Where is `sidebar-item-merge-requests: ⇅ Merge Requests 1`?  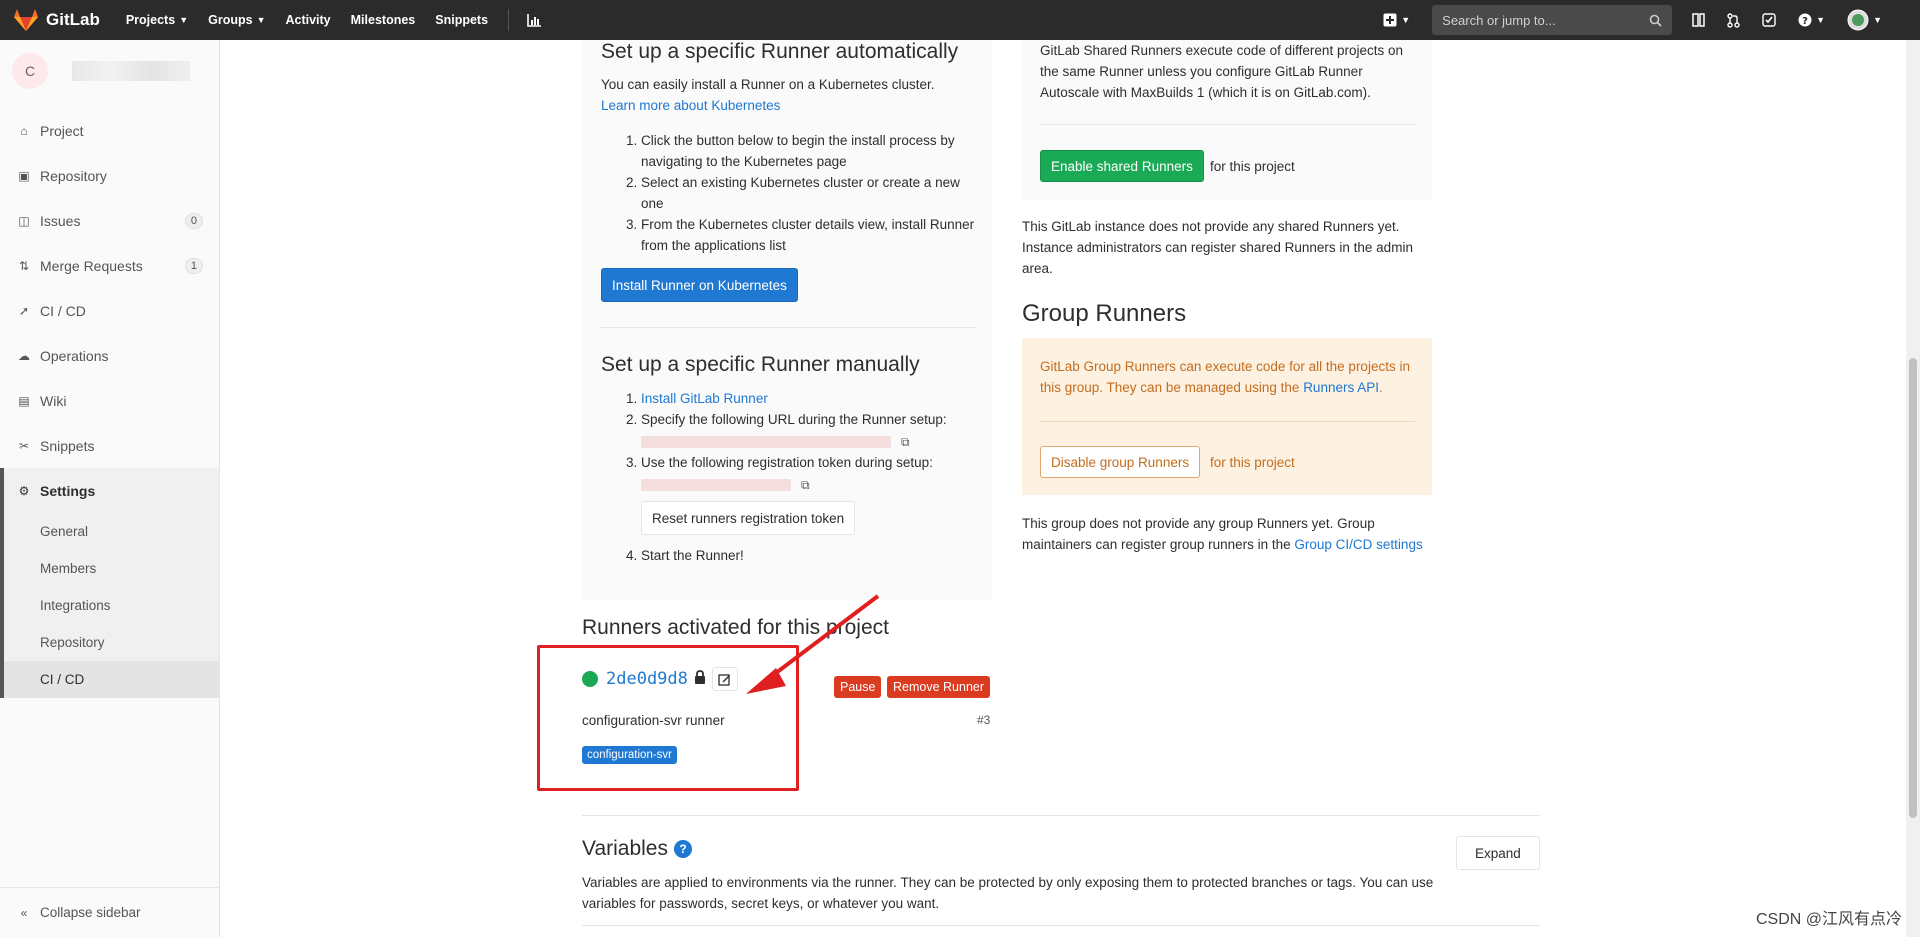 sidebar-item-merge-requests: ⇅ Merge Requests 1 is located at coordinates (109, 265).